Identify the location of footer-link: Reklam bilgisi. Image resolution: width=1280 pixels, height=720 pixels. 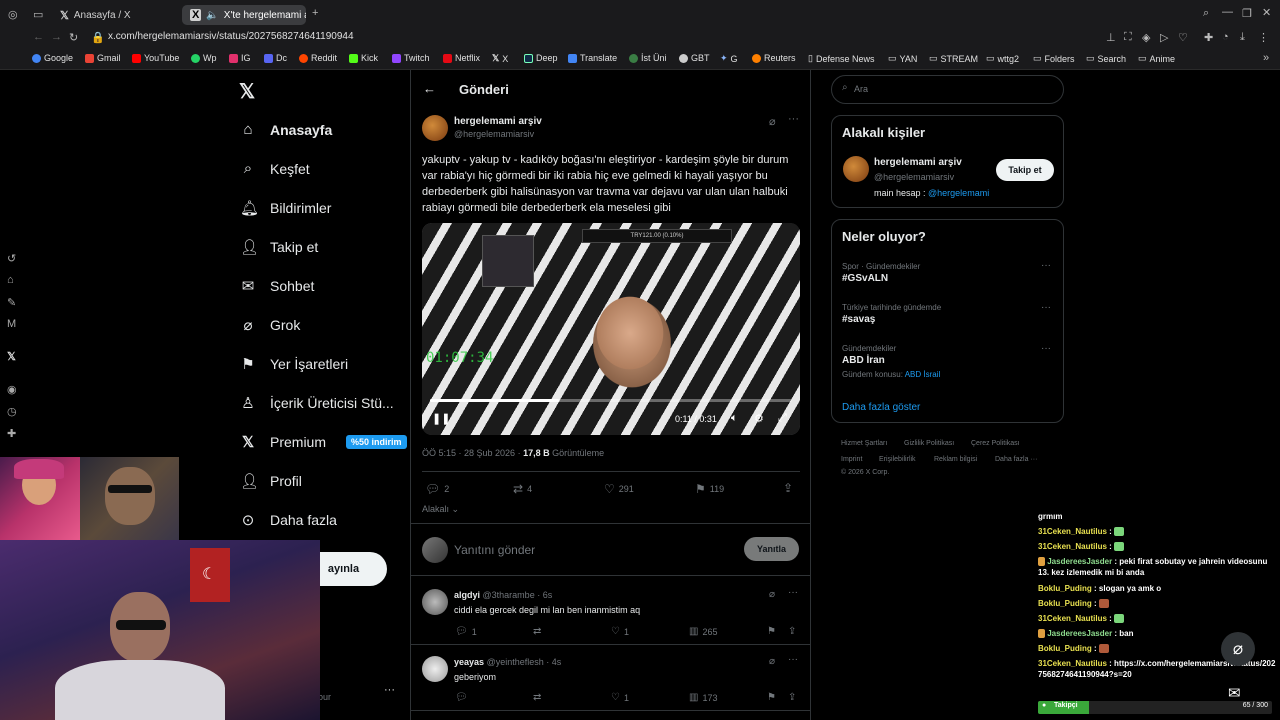
(955, 459).